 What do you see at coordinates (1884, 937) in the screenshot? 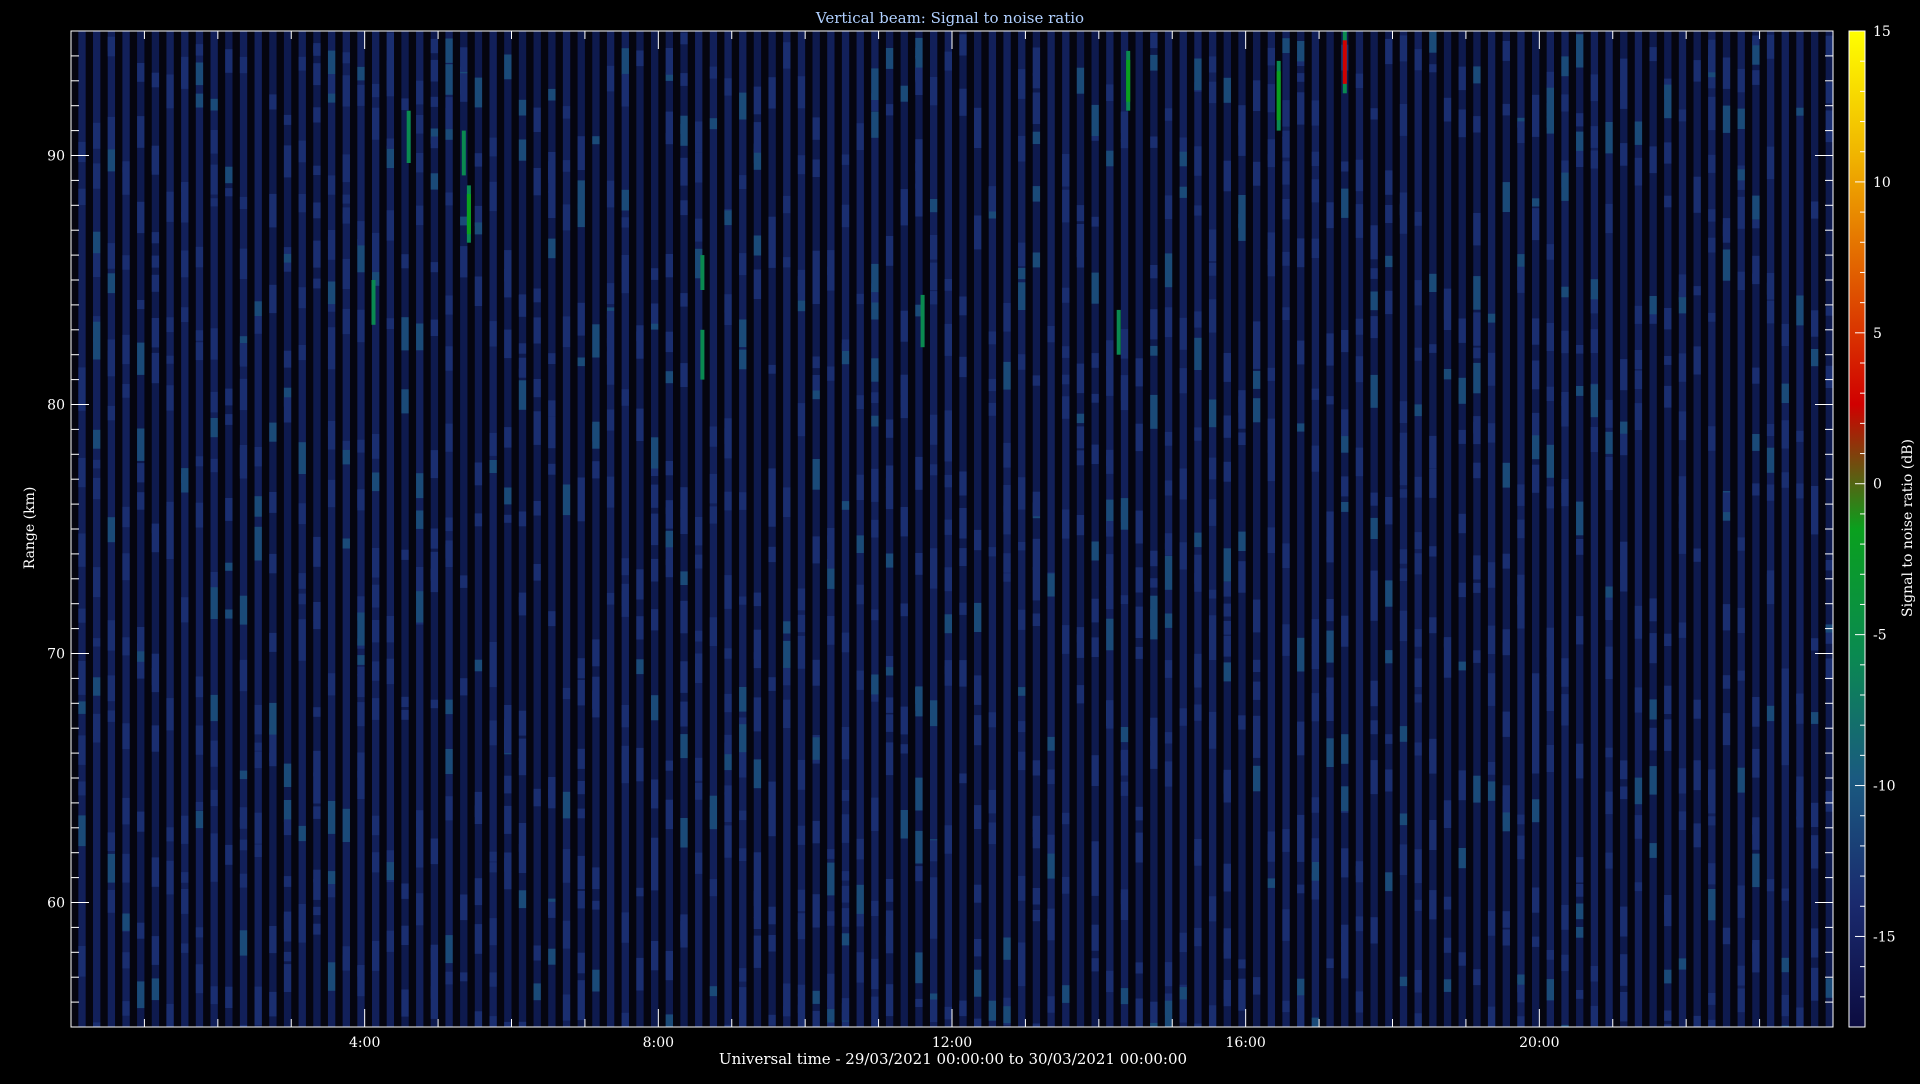
I see `colorbar-tick-label: -15` at bounding box center [1884, 937].